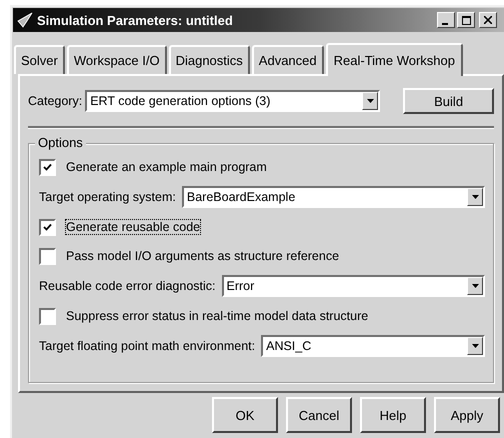 This screenshot has height=438, width=504. I want to click on maximize-icon, so click(466, 20).